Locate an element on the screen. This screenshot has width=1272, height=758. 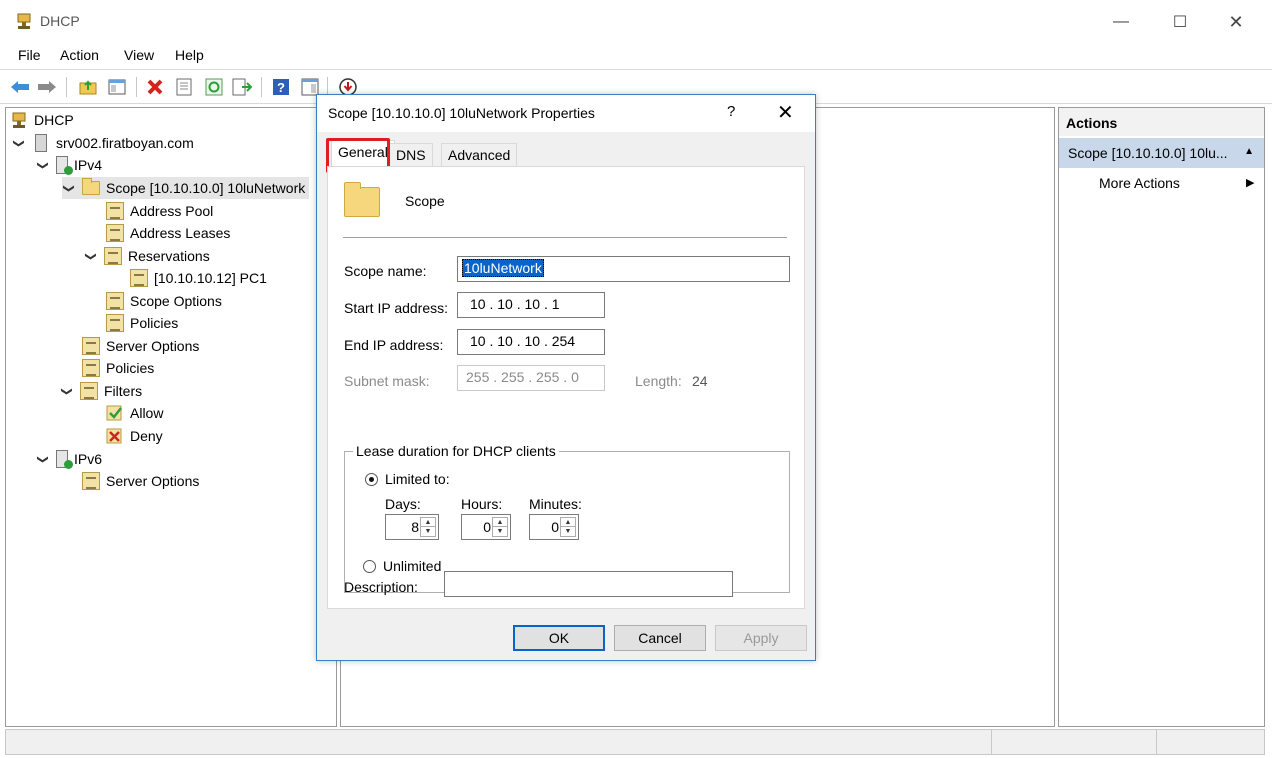
minimize-button: — is located at coordinates (1121, 22).